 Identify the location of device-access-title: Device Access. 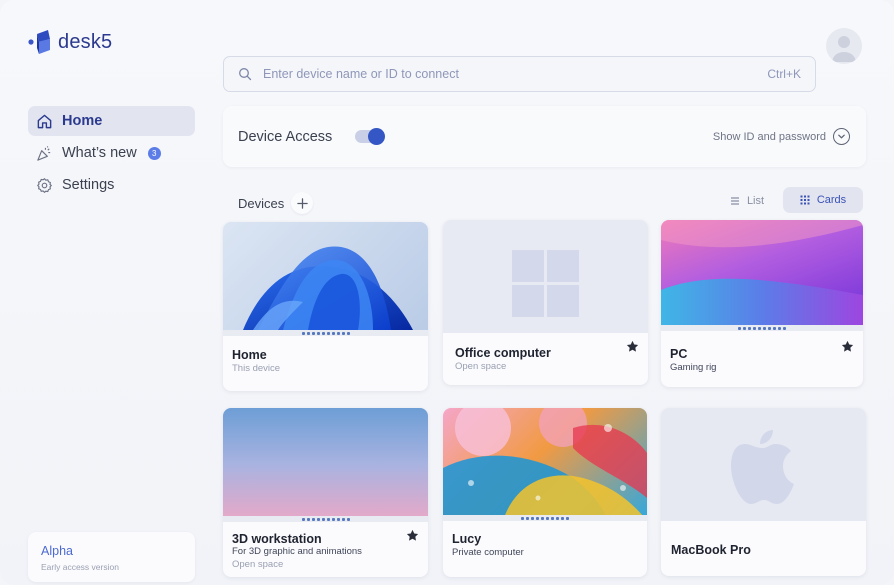
(285, 136).